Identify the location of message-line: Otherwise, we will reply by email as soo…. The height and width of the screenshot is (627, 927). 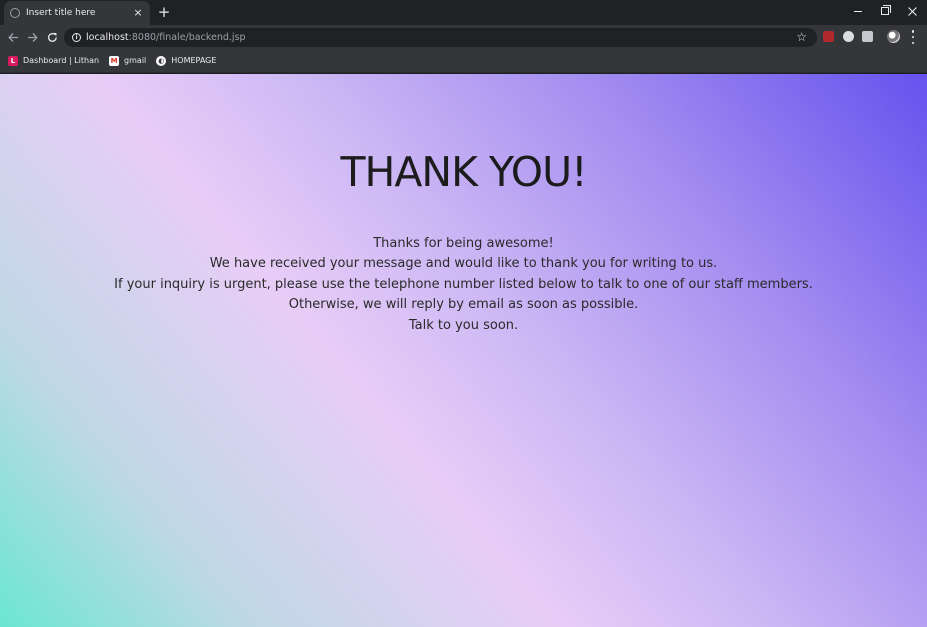
(463, 305).